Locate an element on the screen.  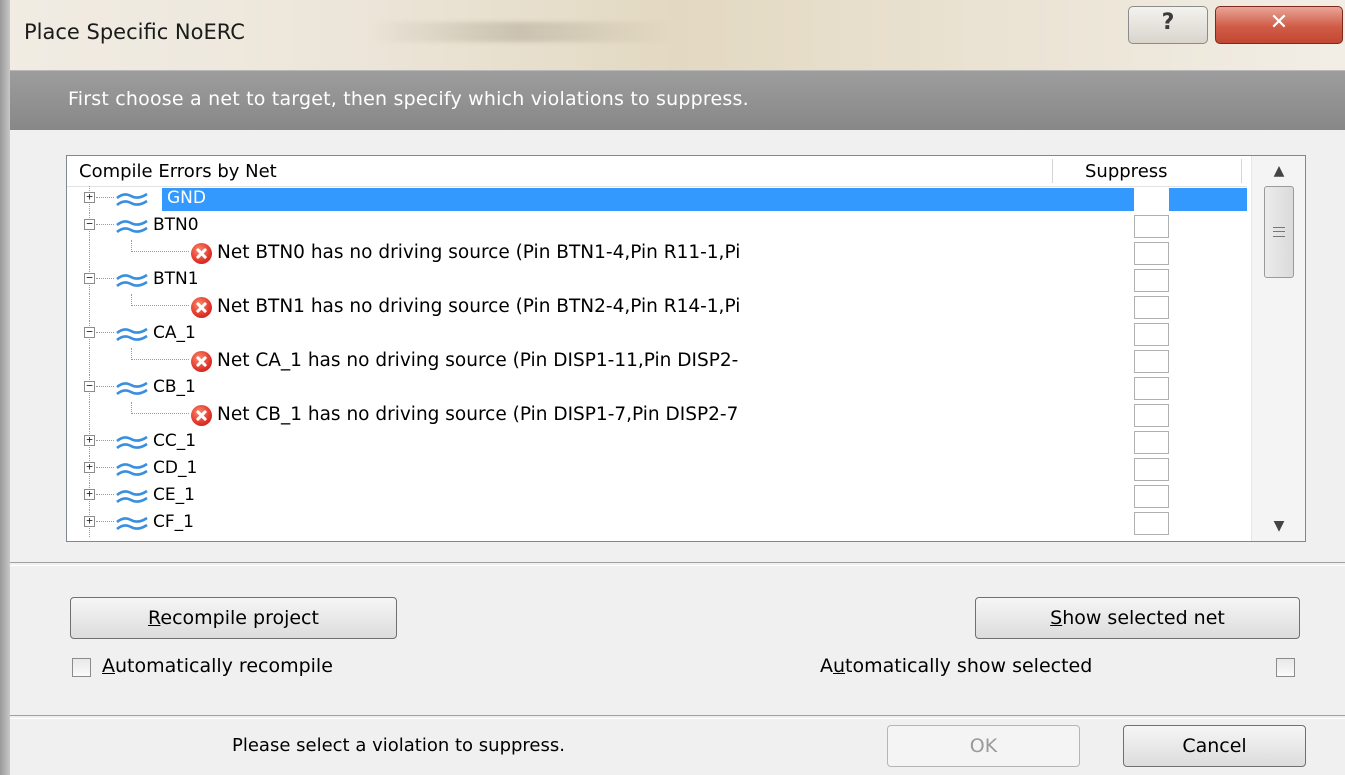
scroll-up-arrow-icon: ▲ is located at coordinates (1278, 171).